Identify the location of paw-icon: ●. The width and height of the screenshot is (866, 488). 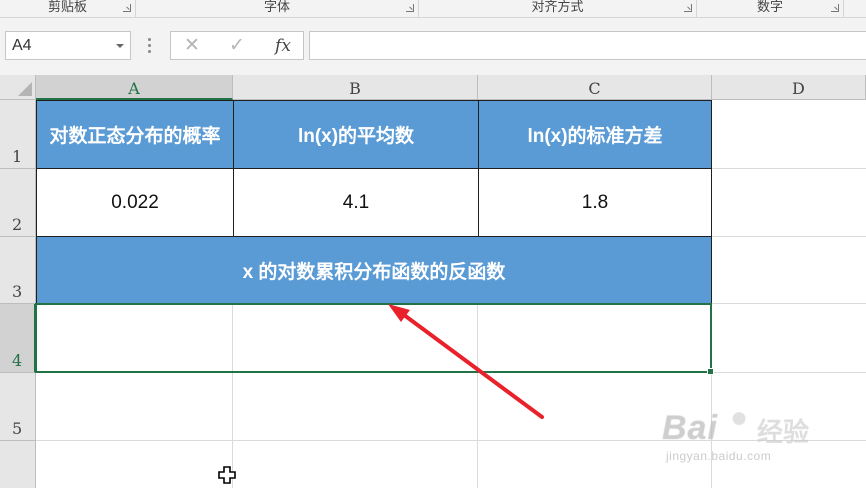
(739, 417).